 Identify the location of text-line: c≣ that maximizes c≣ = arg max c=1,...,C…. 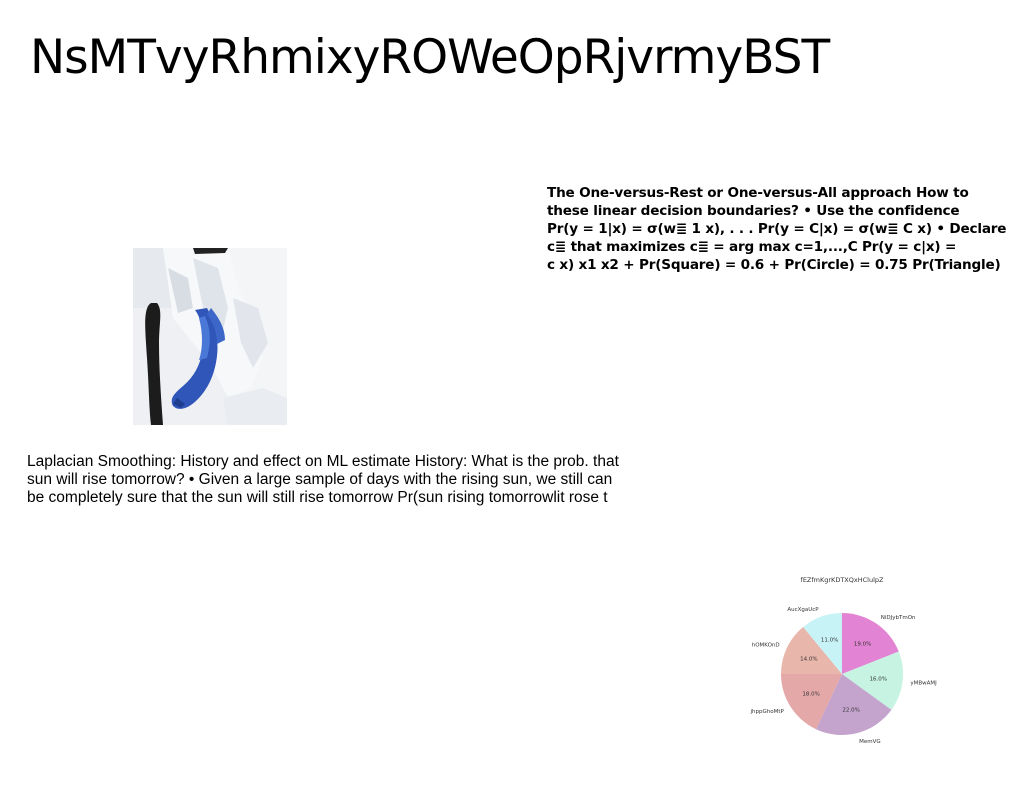
(752, 247).